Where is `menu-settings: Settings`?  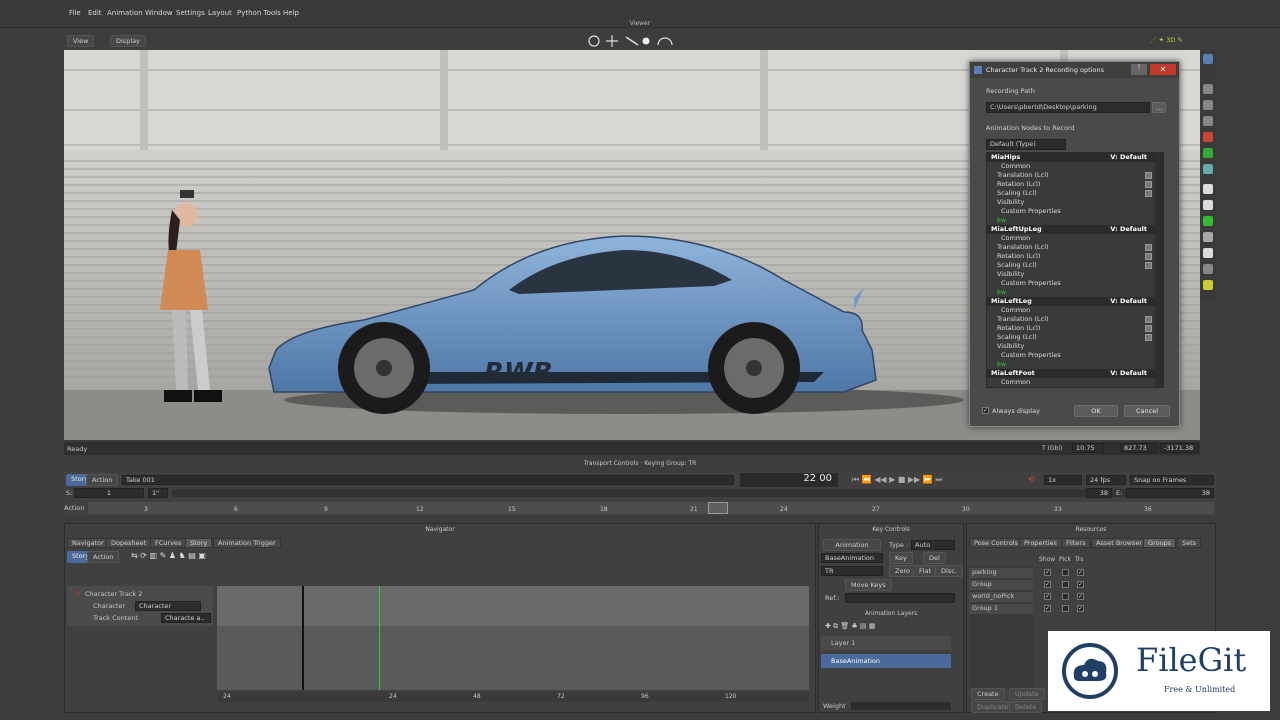
menu-settings: Settings is located at coordinates (190, 13).